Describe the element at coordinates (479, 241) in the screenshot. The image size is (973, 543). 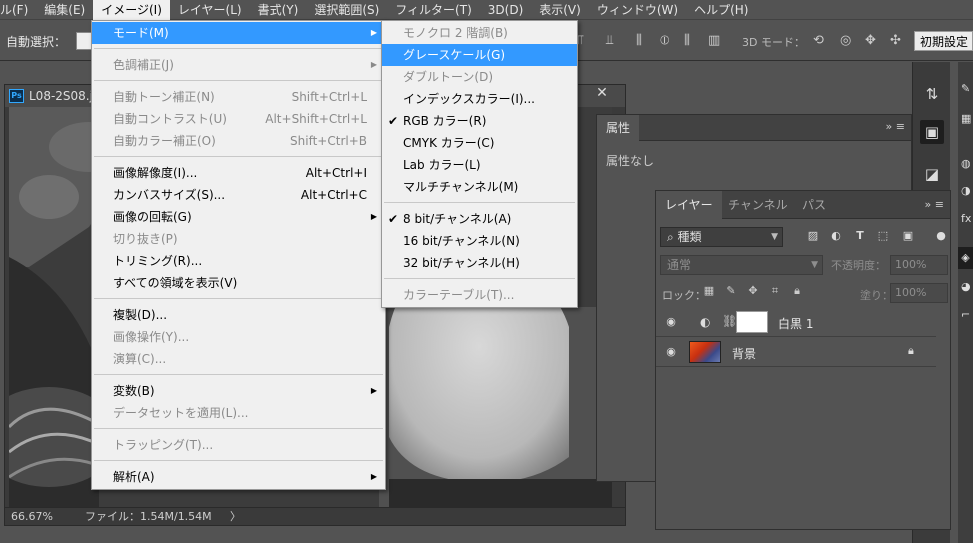
I see `menu-item-16bit: 16 bit/チャンネル(N)` at that location.